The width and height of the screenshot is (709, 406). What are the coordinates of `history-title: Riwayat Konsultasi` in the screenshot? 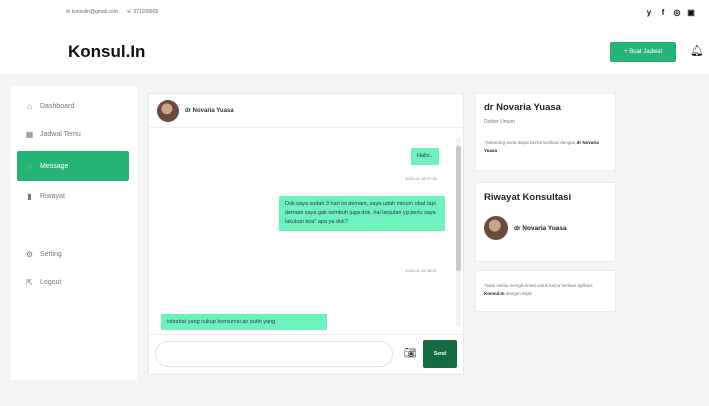 It's located at (528, 197).